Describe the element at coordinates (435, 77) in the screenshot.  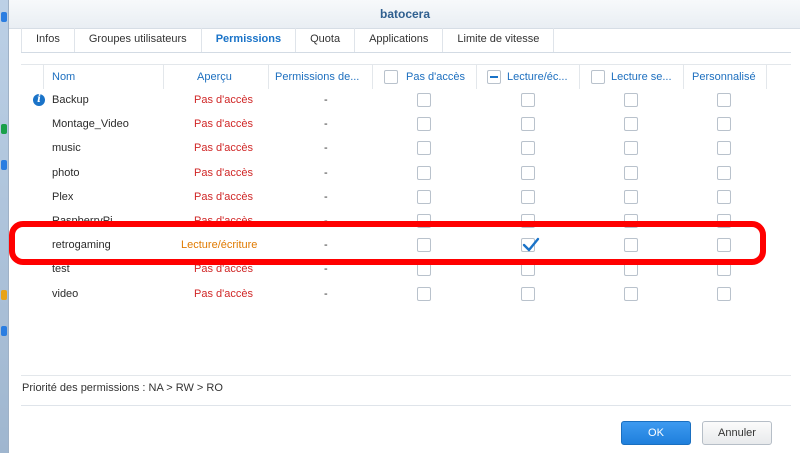
I see `header-pas-acces: Pas d'accès` at that location.